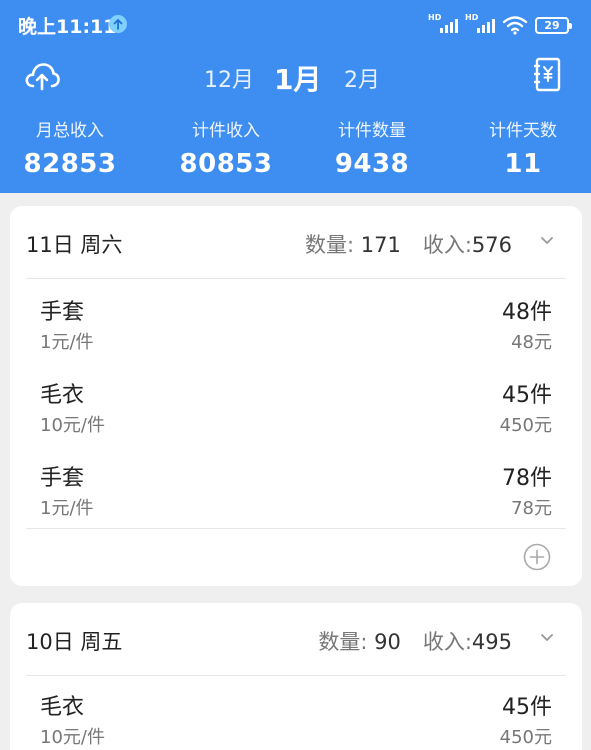 This screenshot has height=750, width=591. What do you see at coordinates (296, 242) in the screenshot?
I see `day-card-header: 11日 周六 数量: 171 收入:576` at bounding box center [296, 242].